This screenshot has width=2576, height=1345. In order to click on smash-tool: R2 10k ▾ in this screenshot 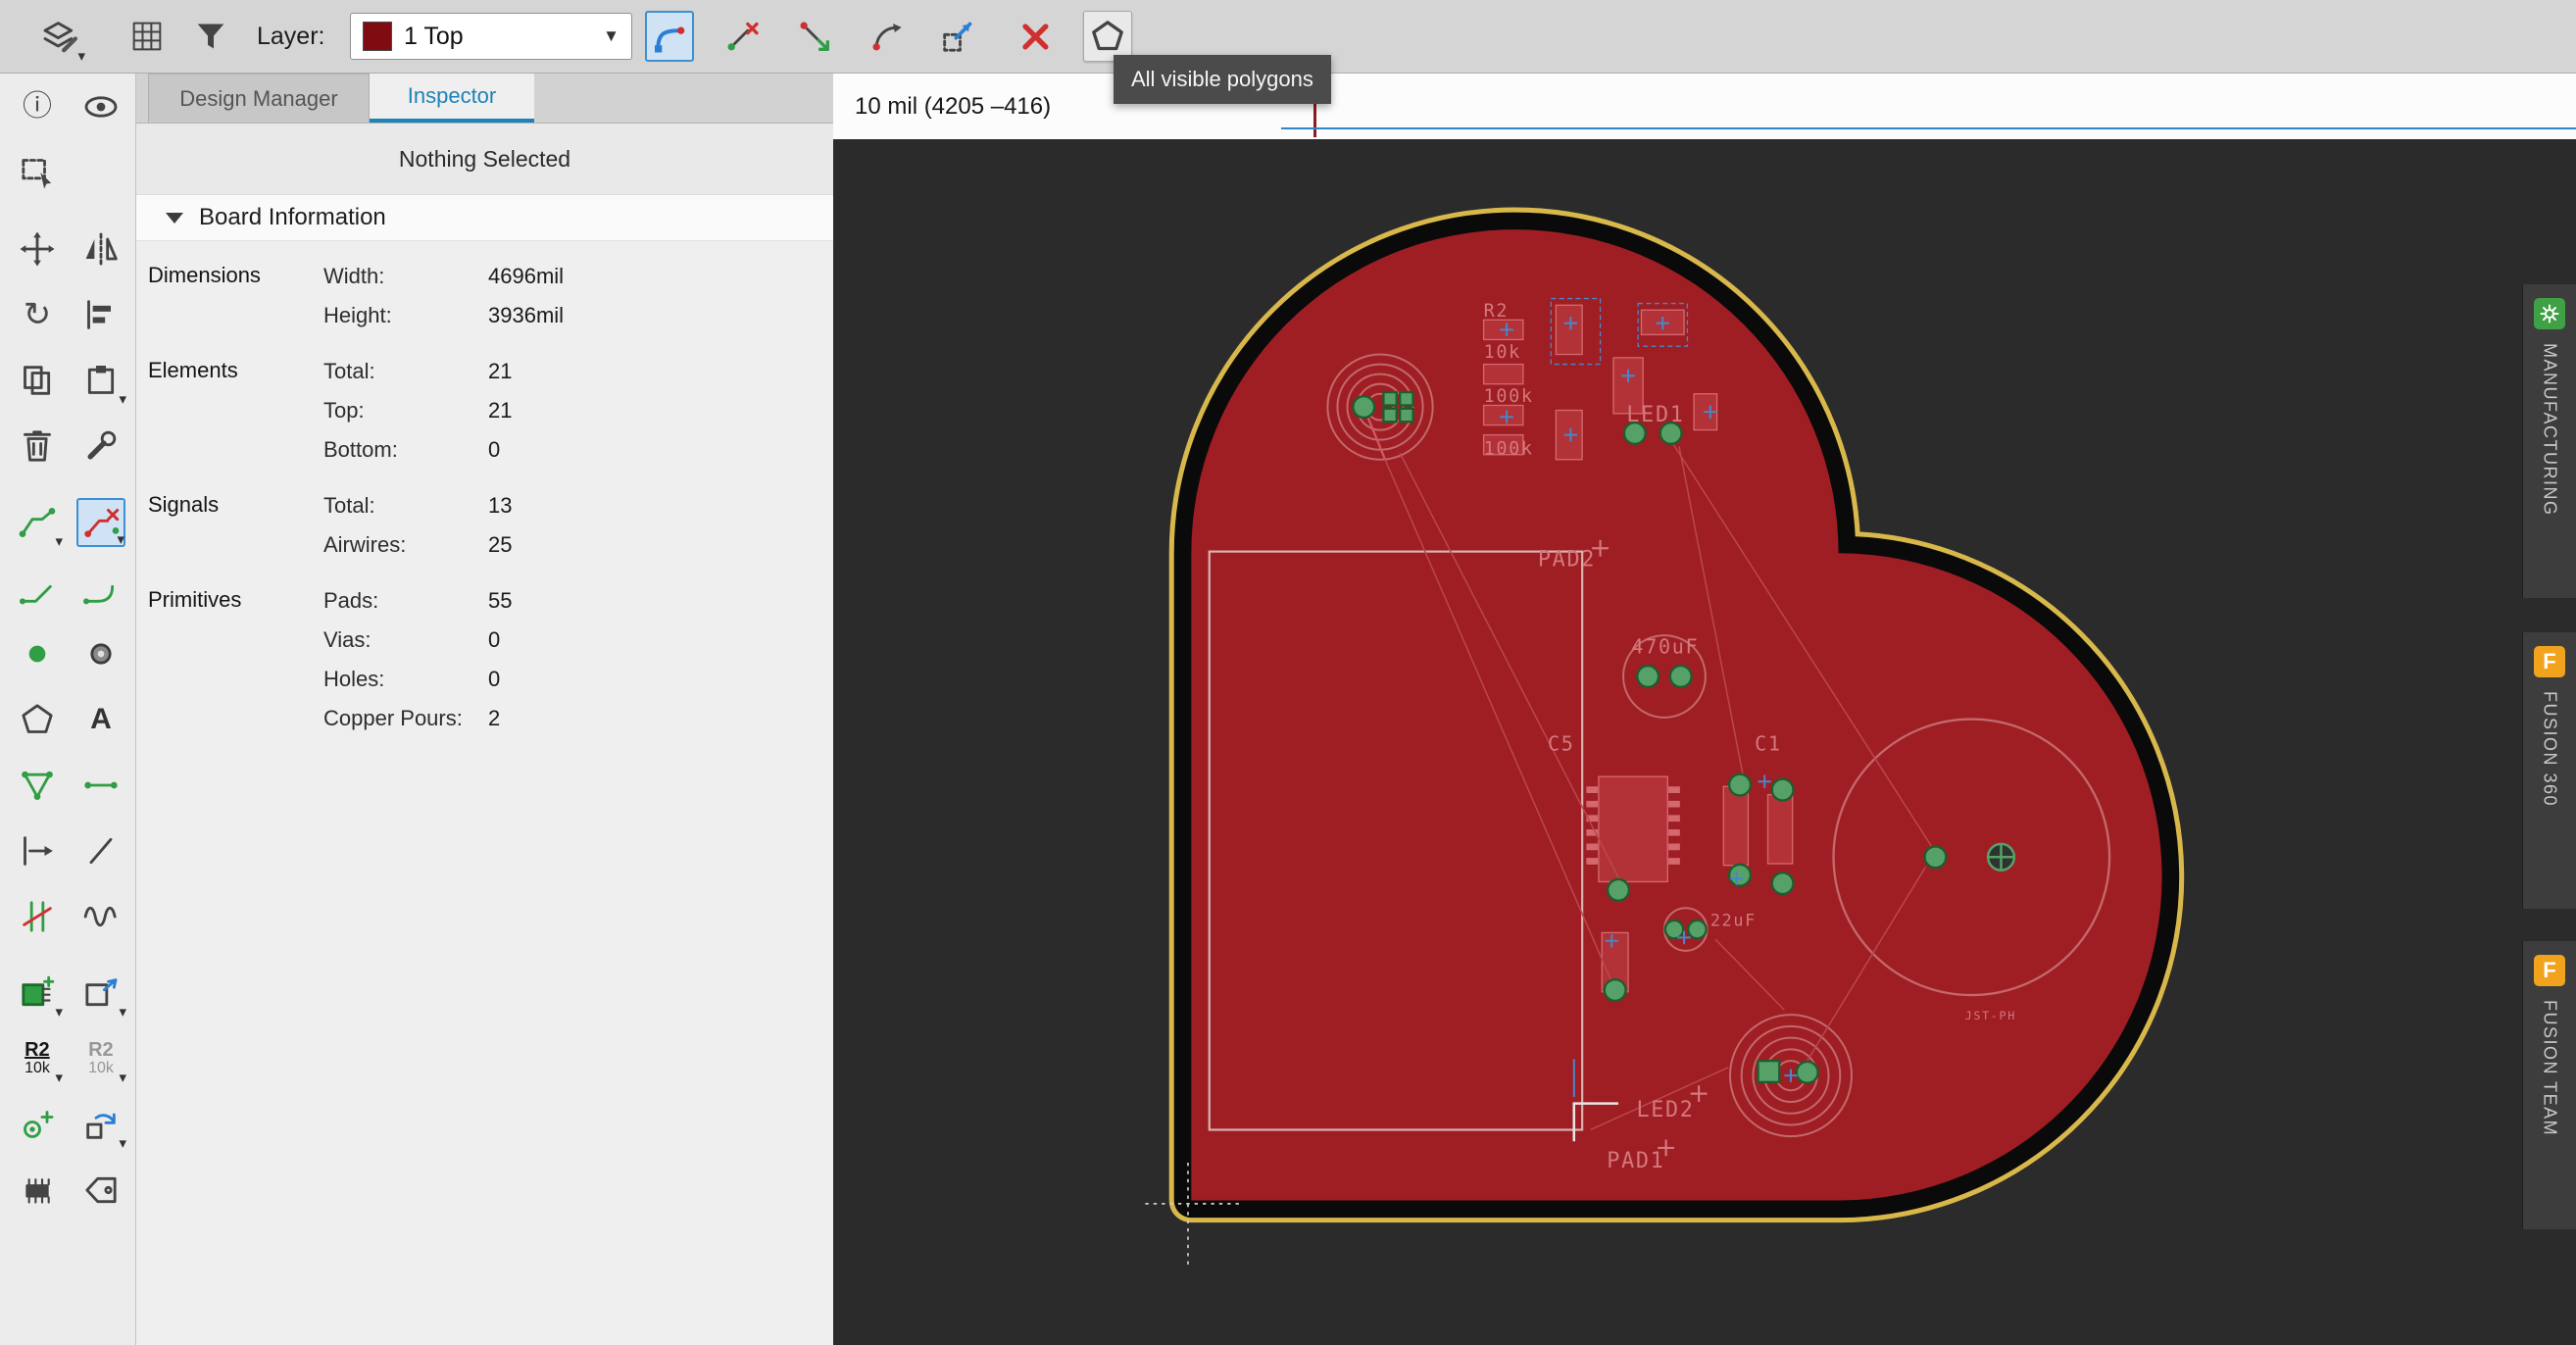, I will do `click(101, 1060)`.